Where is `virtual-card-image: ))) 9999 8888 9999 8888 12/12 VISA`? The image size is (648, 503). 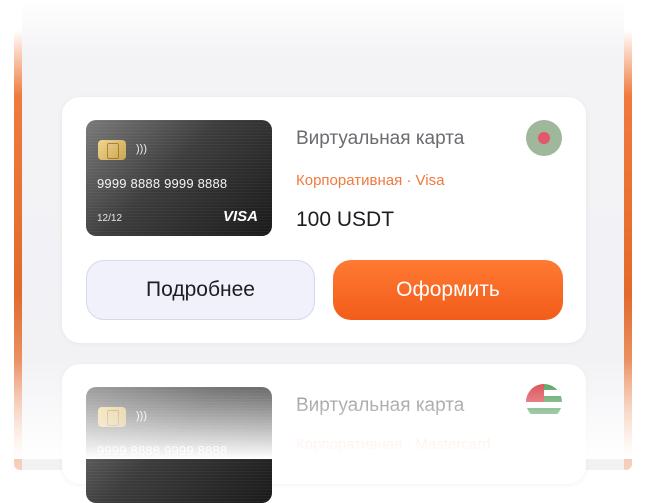 virtual-card-image: ))) 9999 8888 9999 8888 12/12 VISA is located at coordinates (179, 178).